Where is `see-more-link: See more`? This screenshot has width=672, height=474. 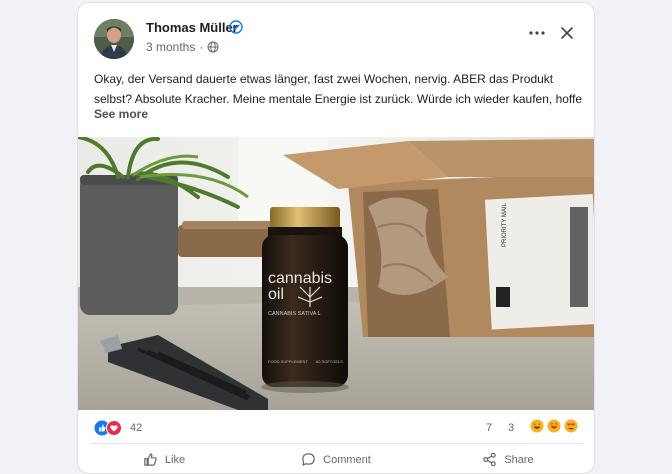 see-more-link: See more is located at coordinates (121, 114).